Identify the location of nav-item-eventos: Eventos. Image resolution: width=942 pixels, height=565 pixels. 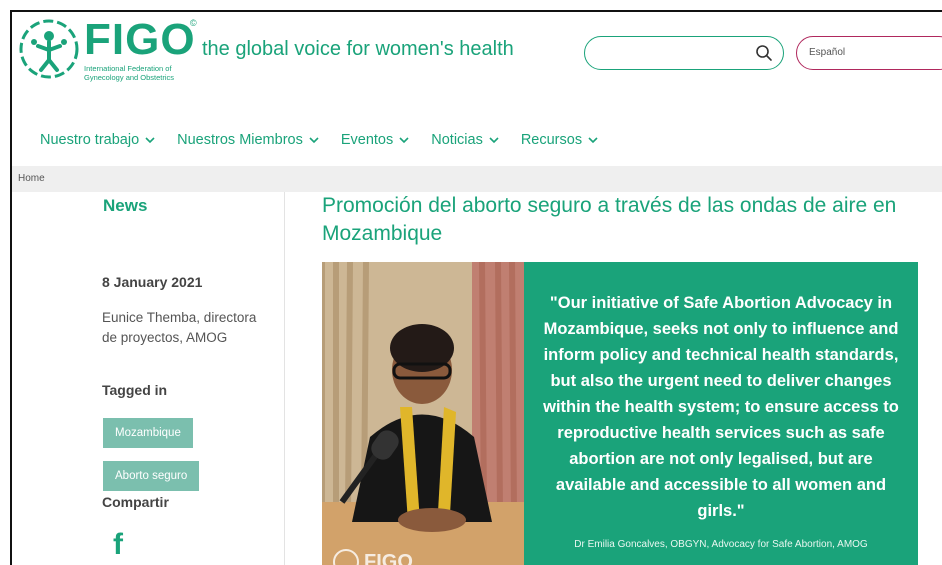
(375, 140).